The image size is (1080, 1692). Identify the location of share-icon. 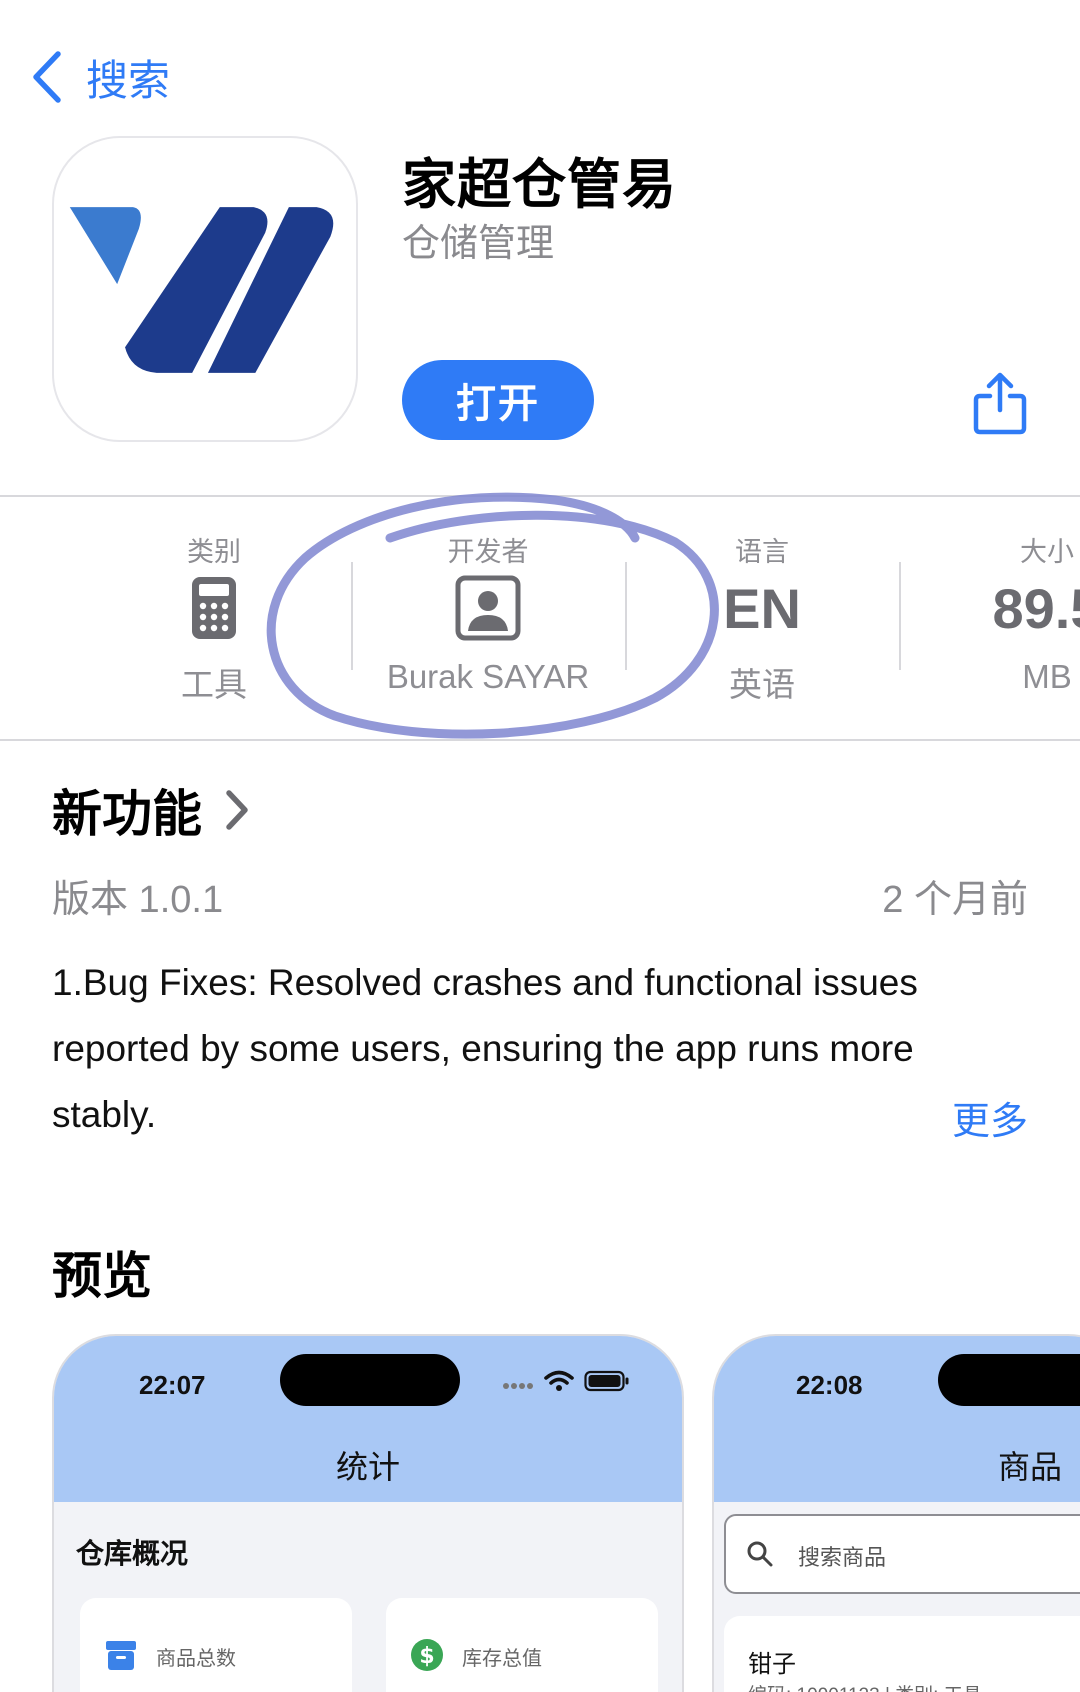
(1000, 403).